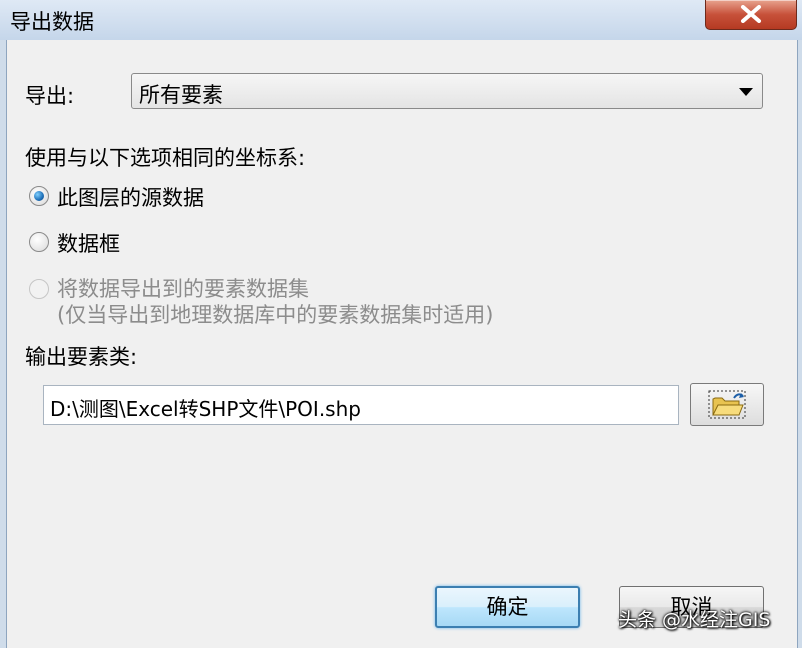  What do you see at coordinates (507, 607) in the screenshot?
I see `ok-button: 确定` at bounding box center [507, 607].